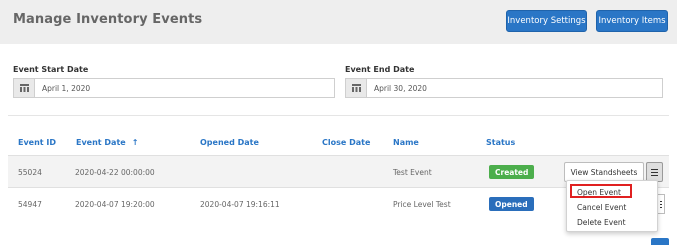  I want to click on inventory-items-button: Inventory Items, so click(632, 21).